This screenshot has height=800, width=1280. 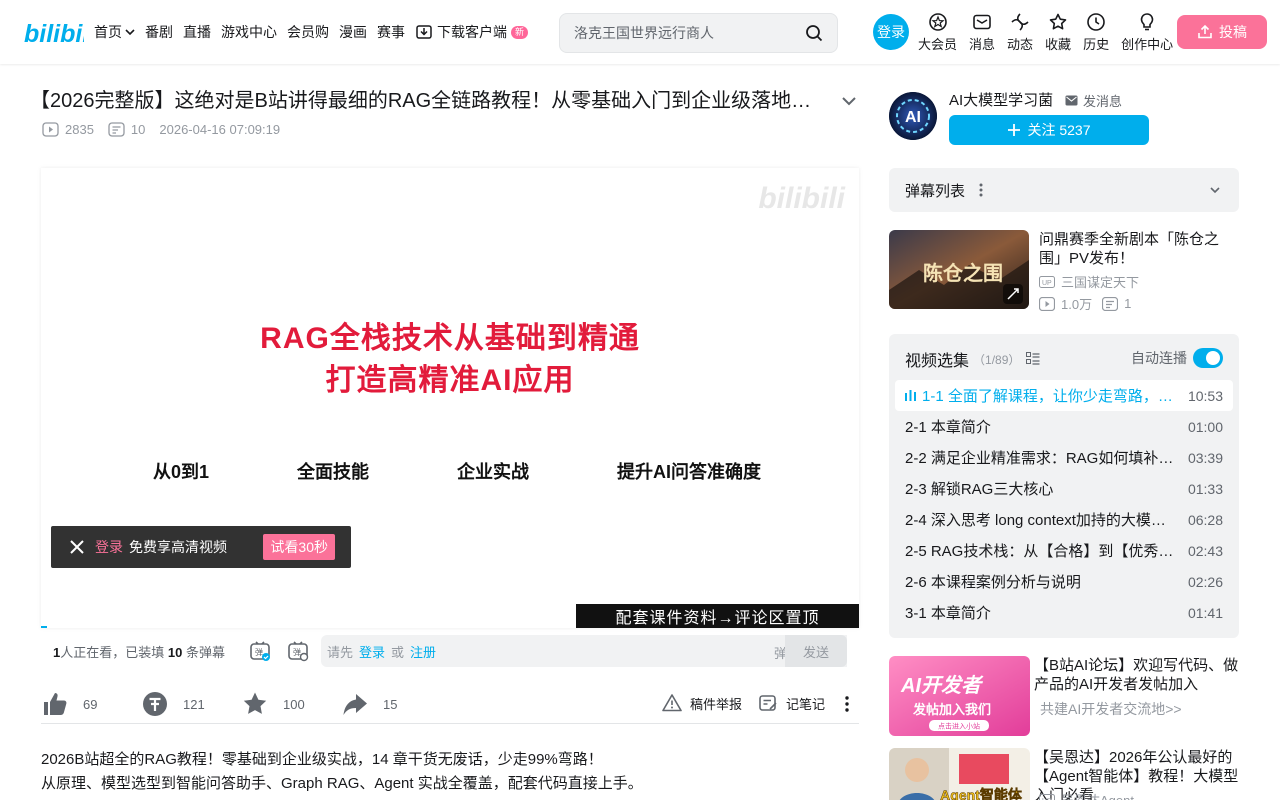 I want to click on nav-mall: 会员购, so click(x=308, y=32).